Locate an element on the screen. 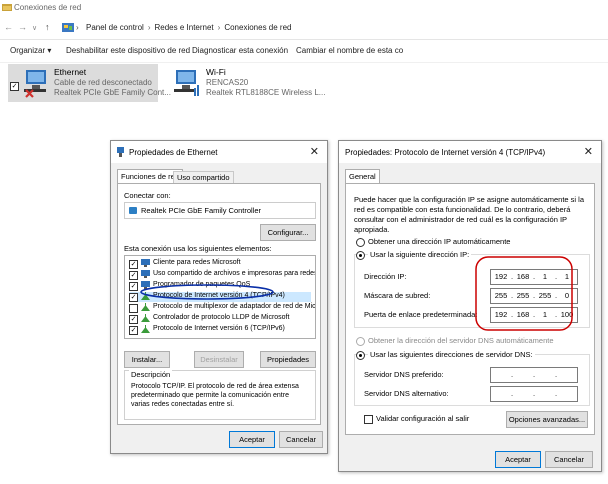 This screenshot has width=608, height=484. list-item: ✓ Cliente para redes Microsoft is located at coordinates (220, 264).